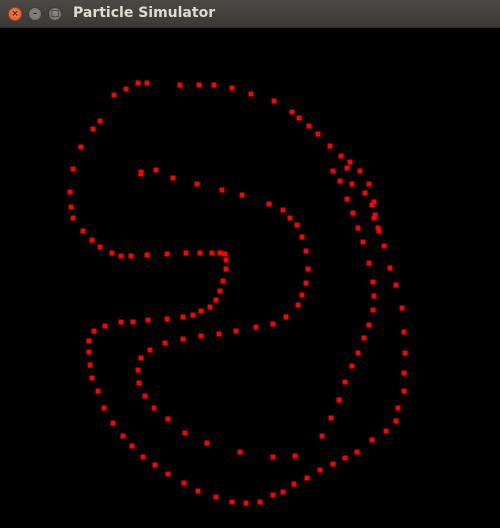 Image resolution: width=500 pixels, height=528 pixels. Describe the element at coordinates (250, 14) in the screenshot. I see `window-titlebar: × – □ Particle Simulator` at that location.